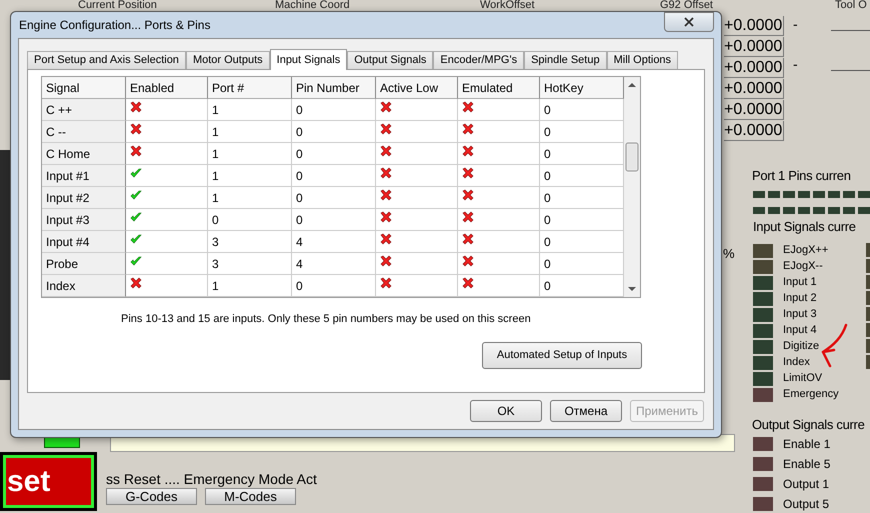  What do you see at coordinates (84, 220) in the screenshot?
I see `signal-cell: Input #3` at bounding box center [84, 220].